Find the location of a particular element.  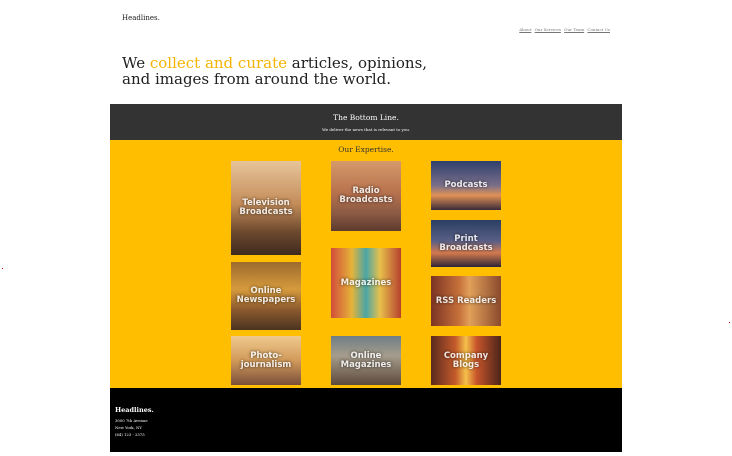

expertise-heading: Our Expertise. is located at coordinates (366, 149).